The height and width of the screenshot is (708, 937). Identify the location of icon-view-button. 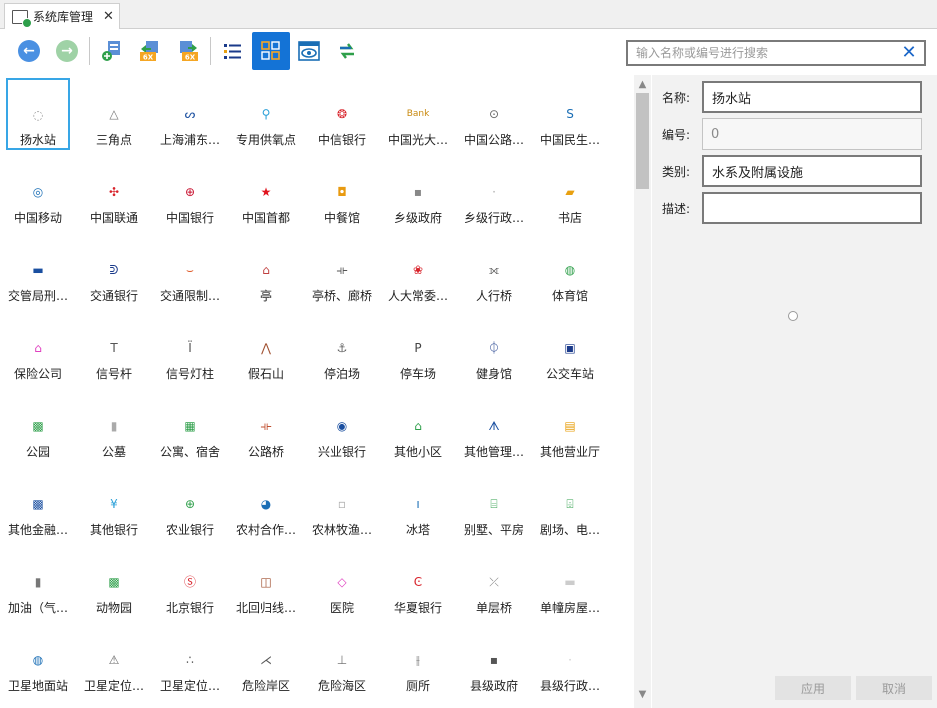
(271, 51).